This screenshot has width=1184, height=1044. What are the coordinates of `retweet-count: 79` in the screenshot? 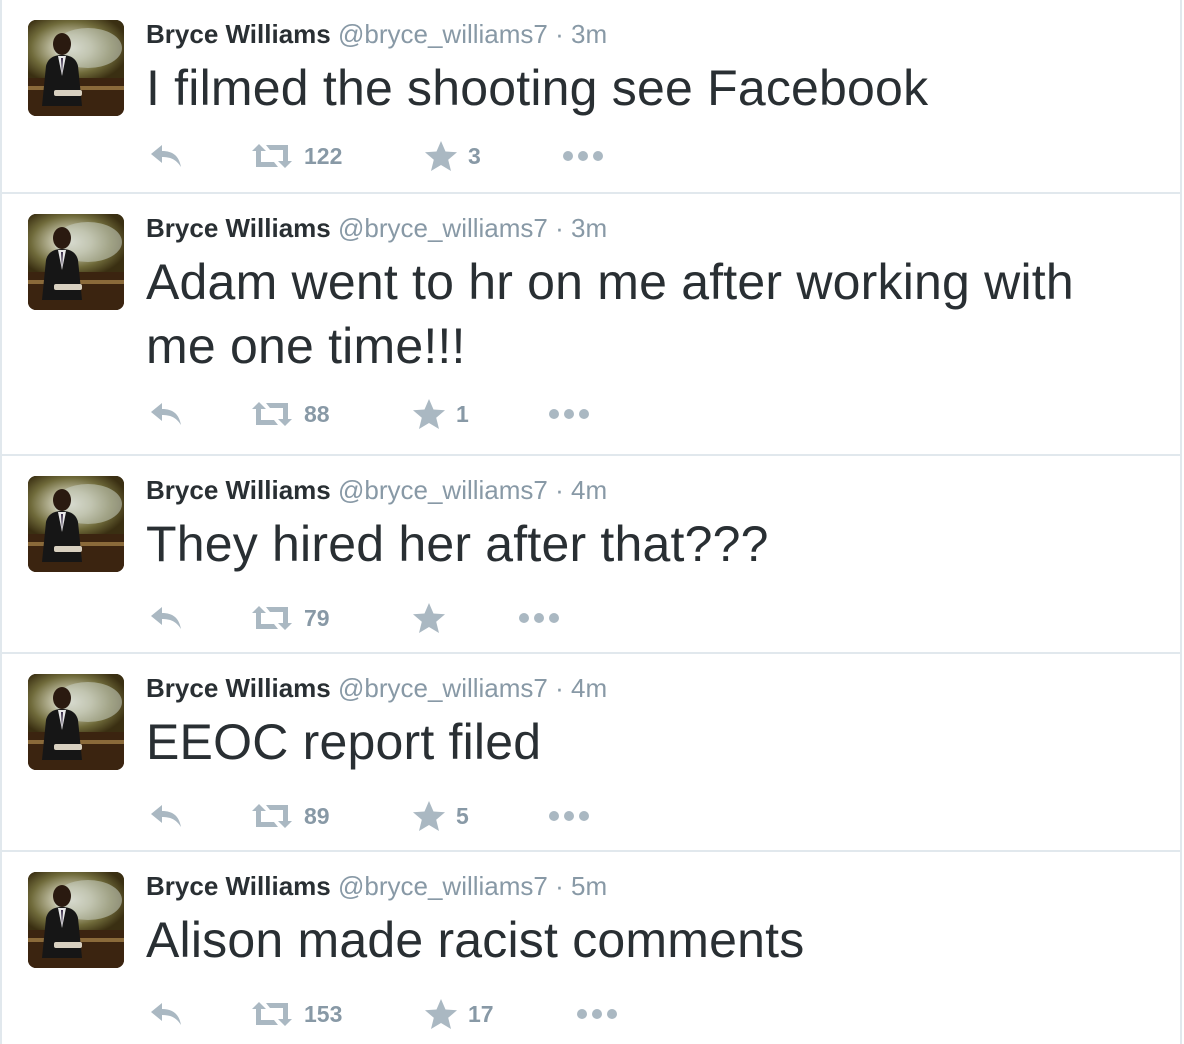 It's located at (317, 617).